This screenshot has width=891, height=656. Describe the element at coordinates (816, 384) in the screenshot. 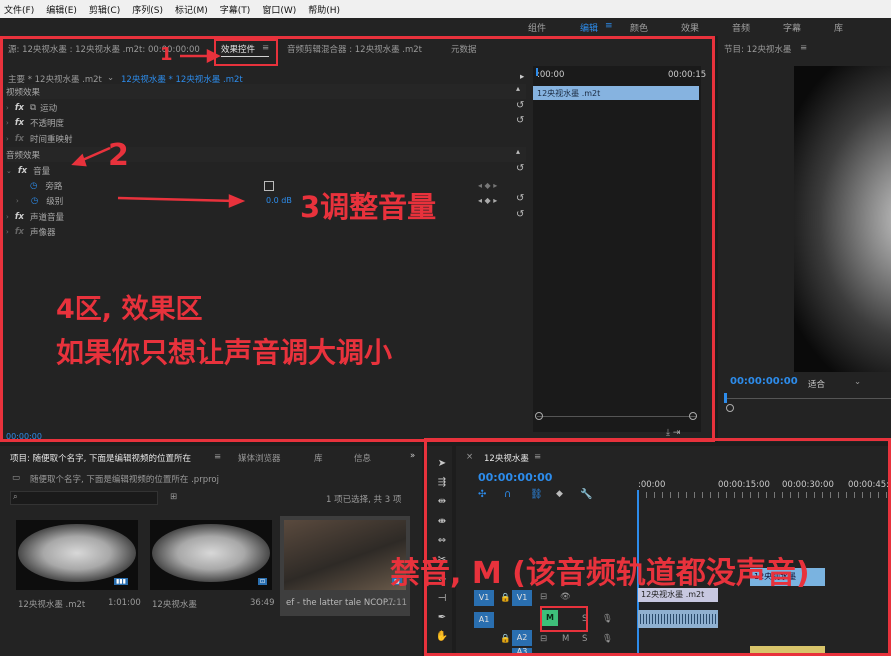

I see `fit-dropdown: 适合` at that location.